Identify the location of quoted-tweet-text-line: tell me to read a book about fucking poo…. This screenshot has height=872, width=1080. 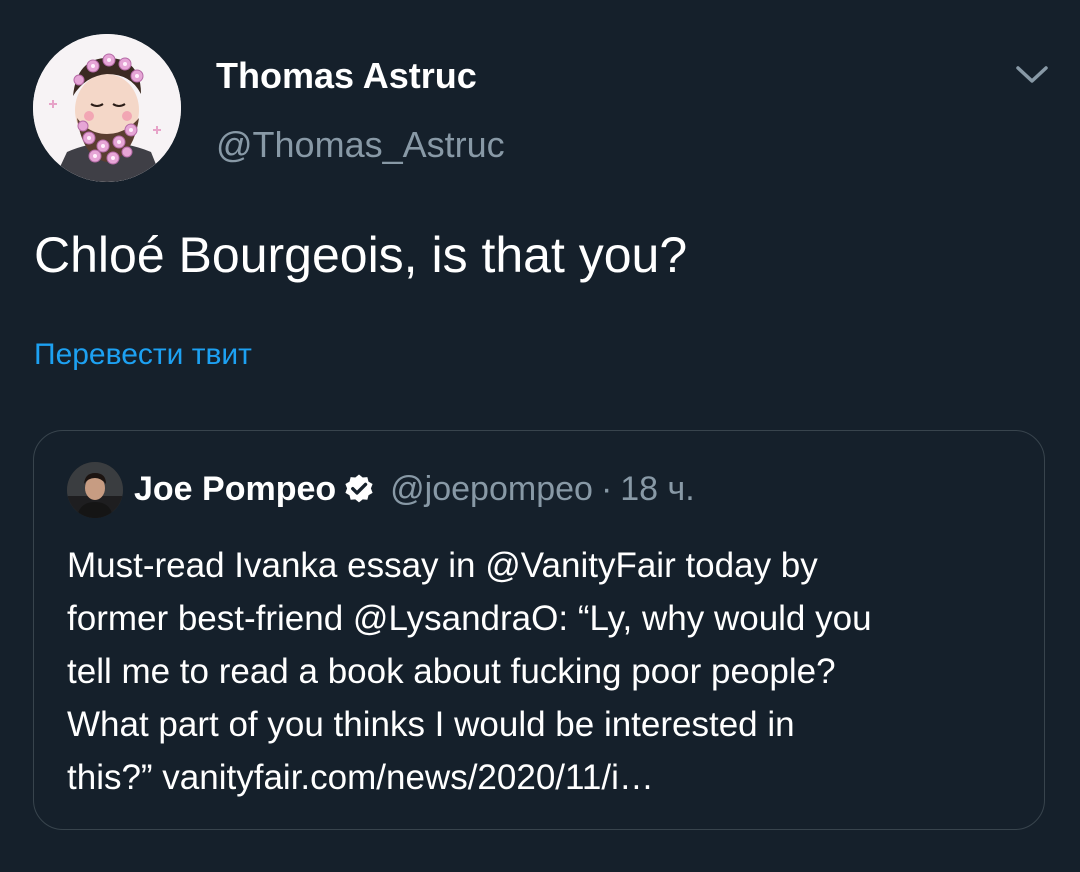
(451, 671).